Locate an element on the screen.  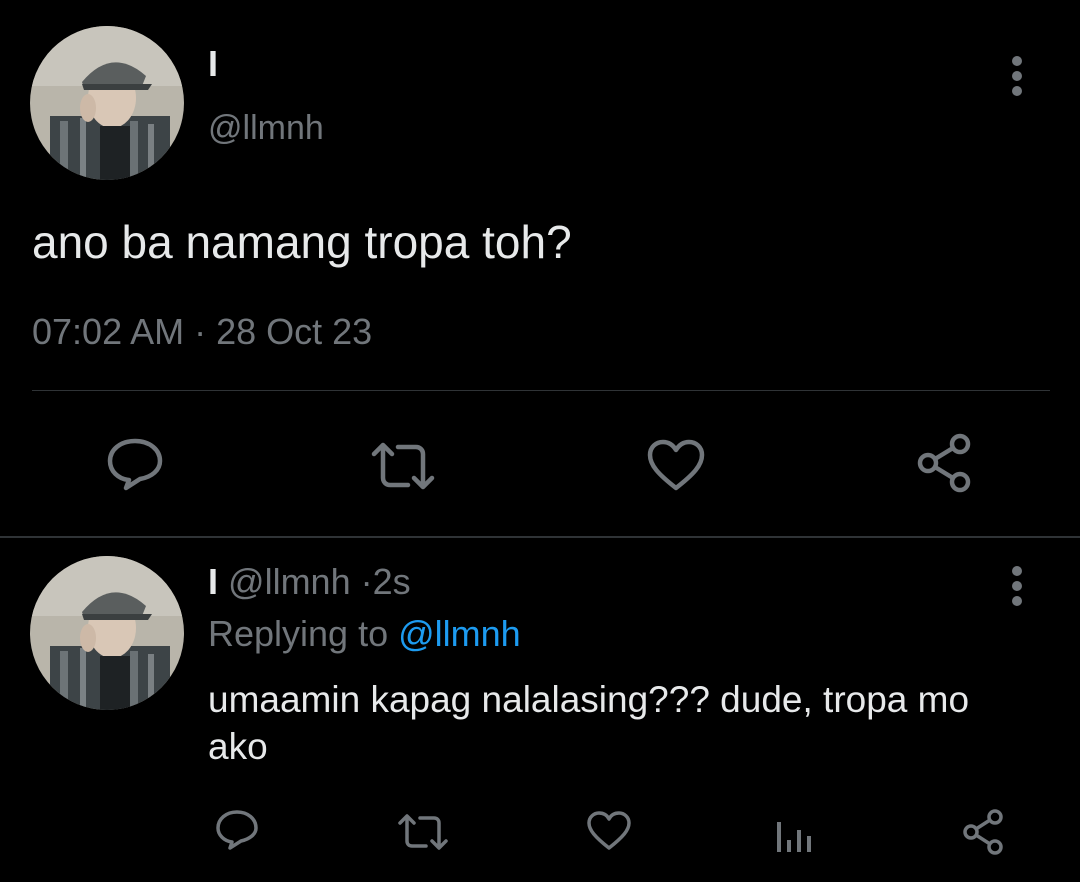
reply-handle: @llmnh is located at coordinates (289, 581).